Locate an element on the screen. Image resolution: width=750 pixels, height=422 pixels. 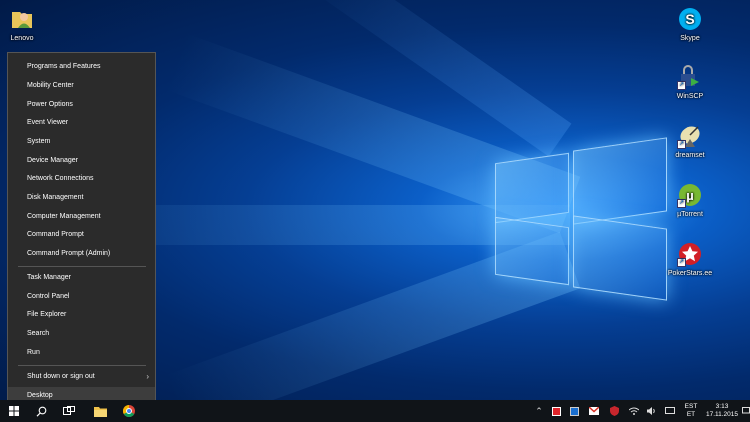
desktop-icon-label: PokerStars.ee is located at coordinates (690, 273).